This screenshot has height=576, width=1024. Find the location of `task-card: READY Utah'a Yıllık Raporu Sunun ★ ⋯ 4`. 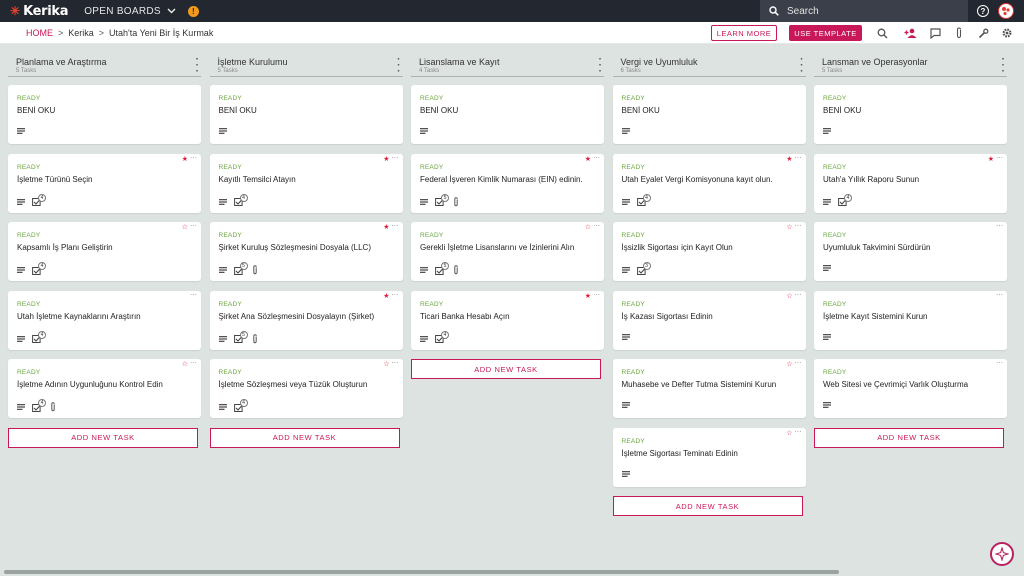

task-card: READY Utah'a Yıllık Raporu Sunun ★ ⋯ 4 is located at coordinates (910, 183).